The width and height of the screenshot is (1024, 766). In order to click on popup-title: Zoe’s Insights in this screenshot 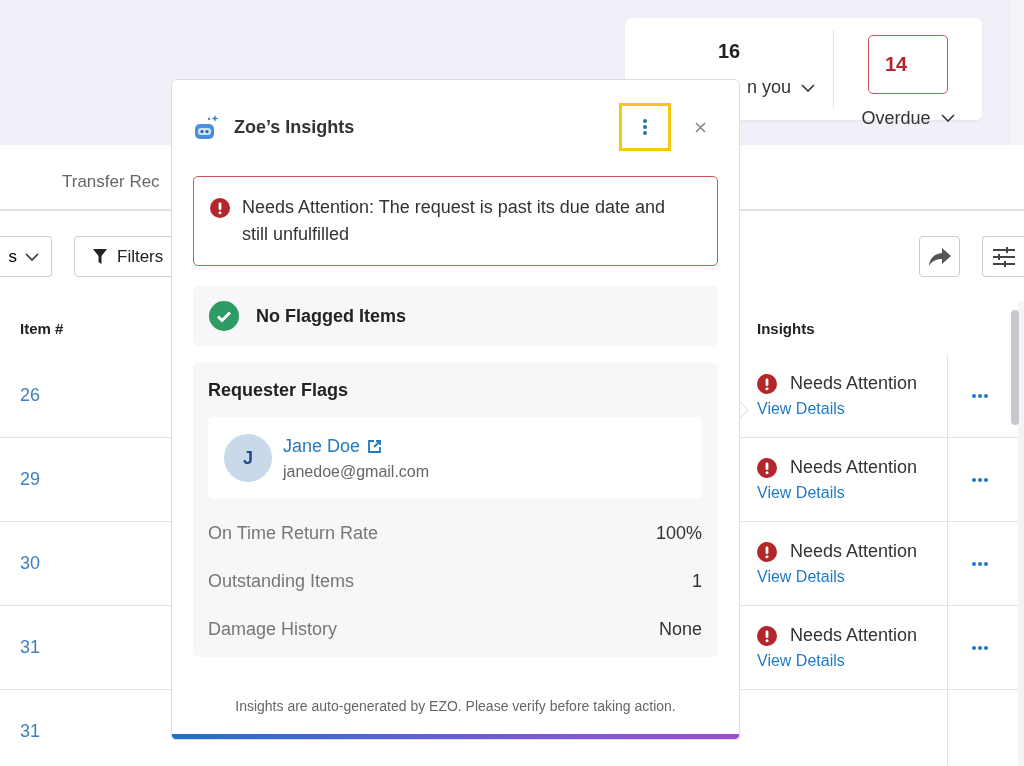, I will do `click(294, 127)`.